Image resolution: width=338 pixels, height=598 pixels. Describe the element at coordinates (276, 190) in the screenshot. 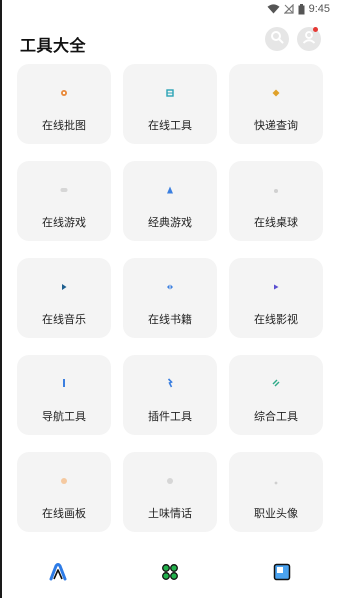

I see `billiard-icon` at that location.